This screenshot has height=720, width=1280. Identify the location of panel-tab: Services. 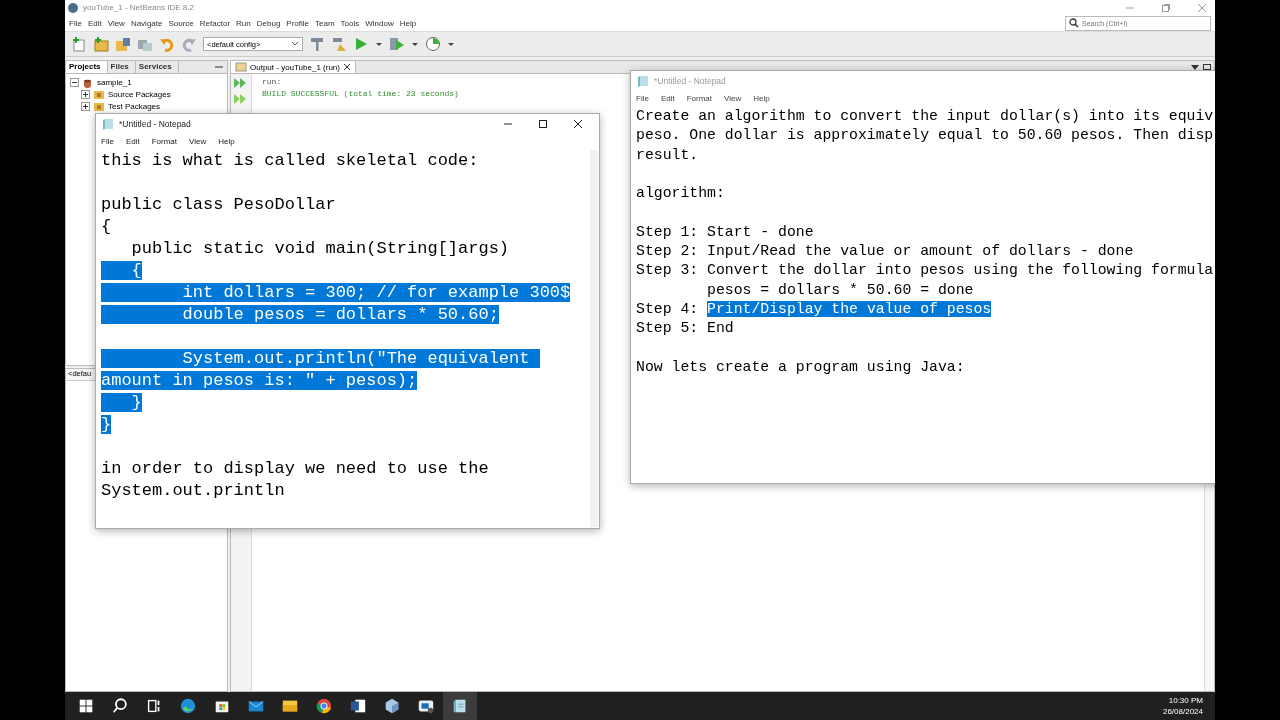
(157, 67).